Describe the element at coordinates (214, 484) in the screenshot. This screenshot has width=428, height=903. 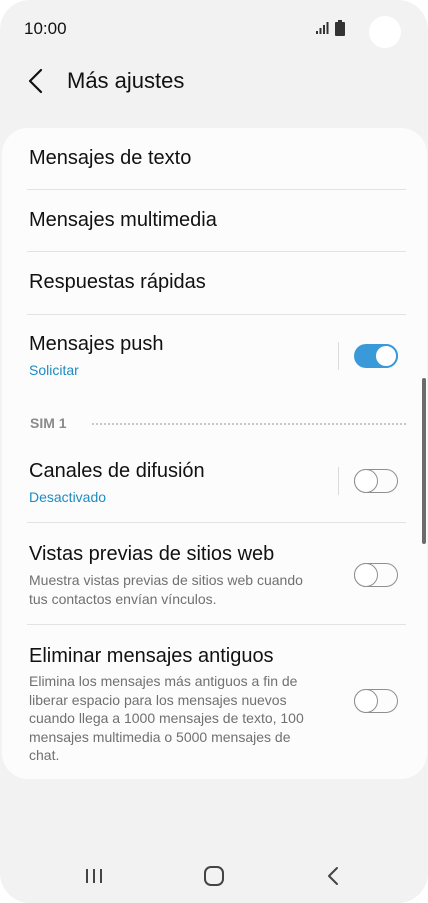
I see `setting-broadcast-channels: Canales de difusión Desactivado` at that location.